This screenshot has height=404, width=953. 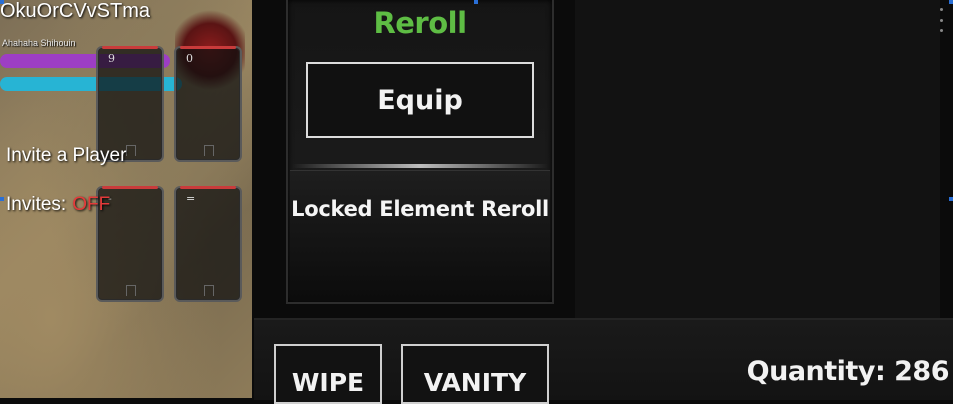 What do you see at coordinates (75, 11) in the screenshot?
I see `player-name: OkuOrCVvSTma` at bounding box center [75, 11].